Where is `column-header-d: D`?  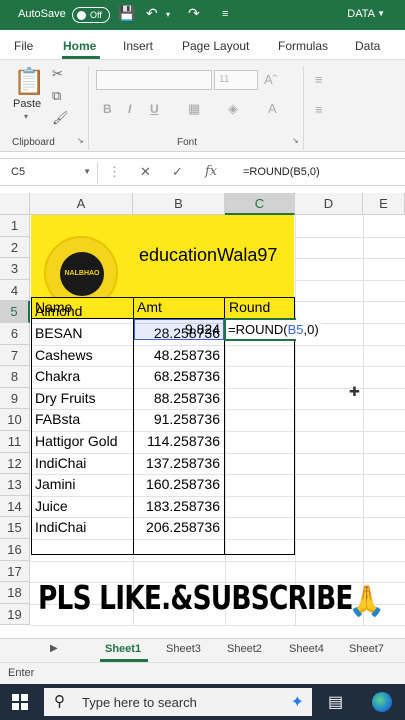 column-header-d: D is located at coordinates (329, 204).